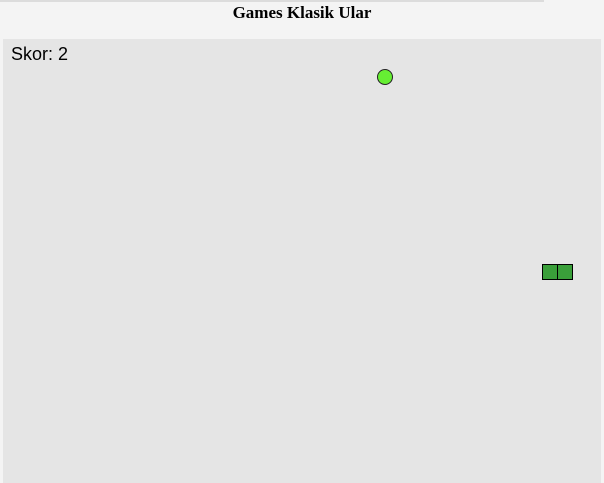 Image resolution: width=604 pixels, height=483 pixels. I want to click on snake-head, so click(565, 272).